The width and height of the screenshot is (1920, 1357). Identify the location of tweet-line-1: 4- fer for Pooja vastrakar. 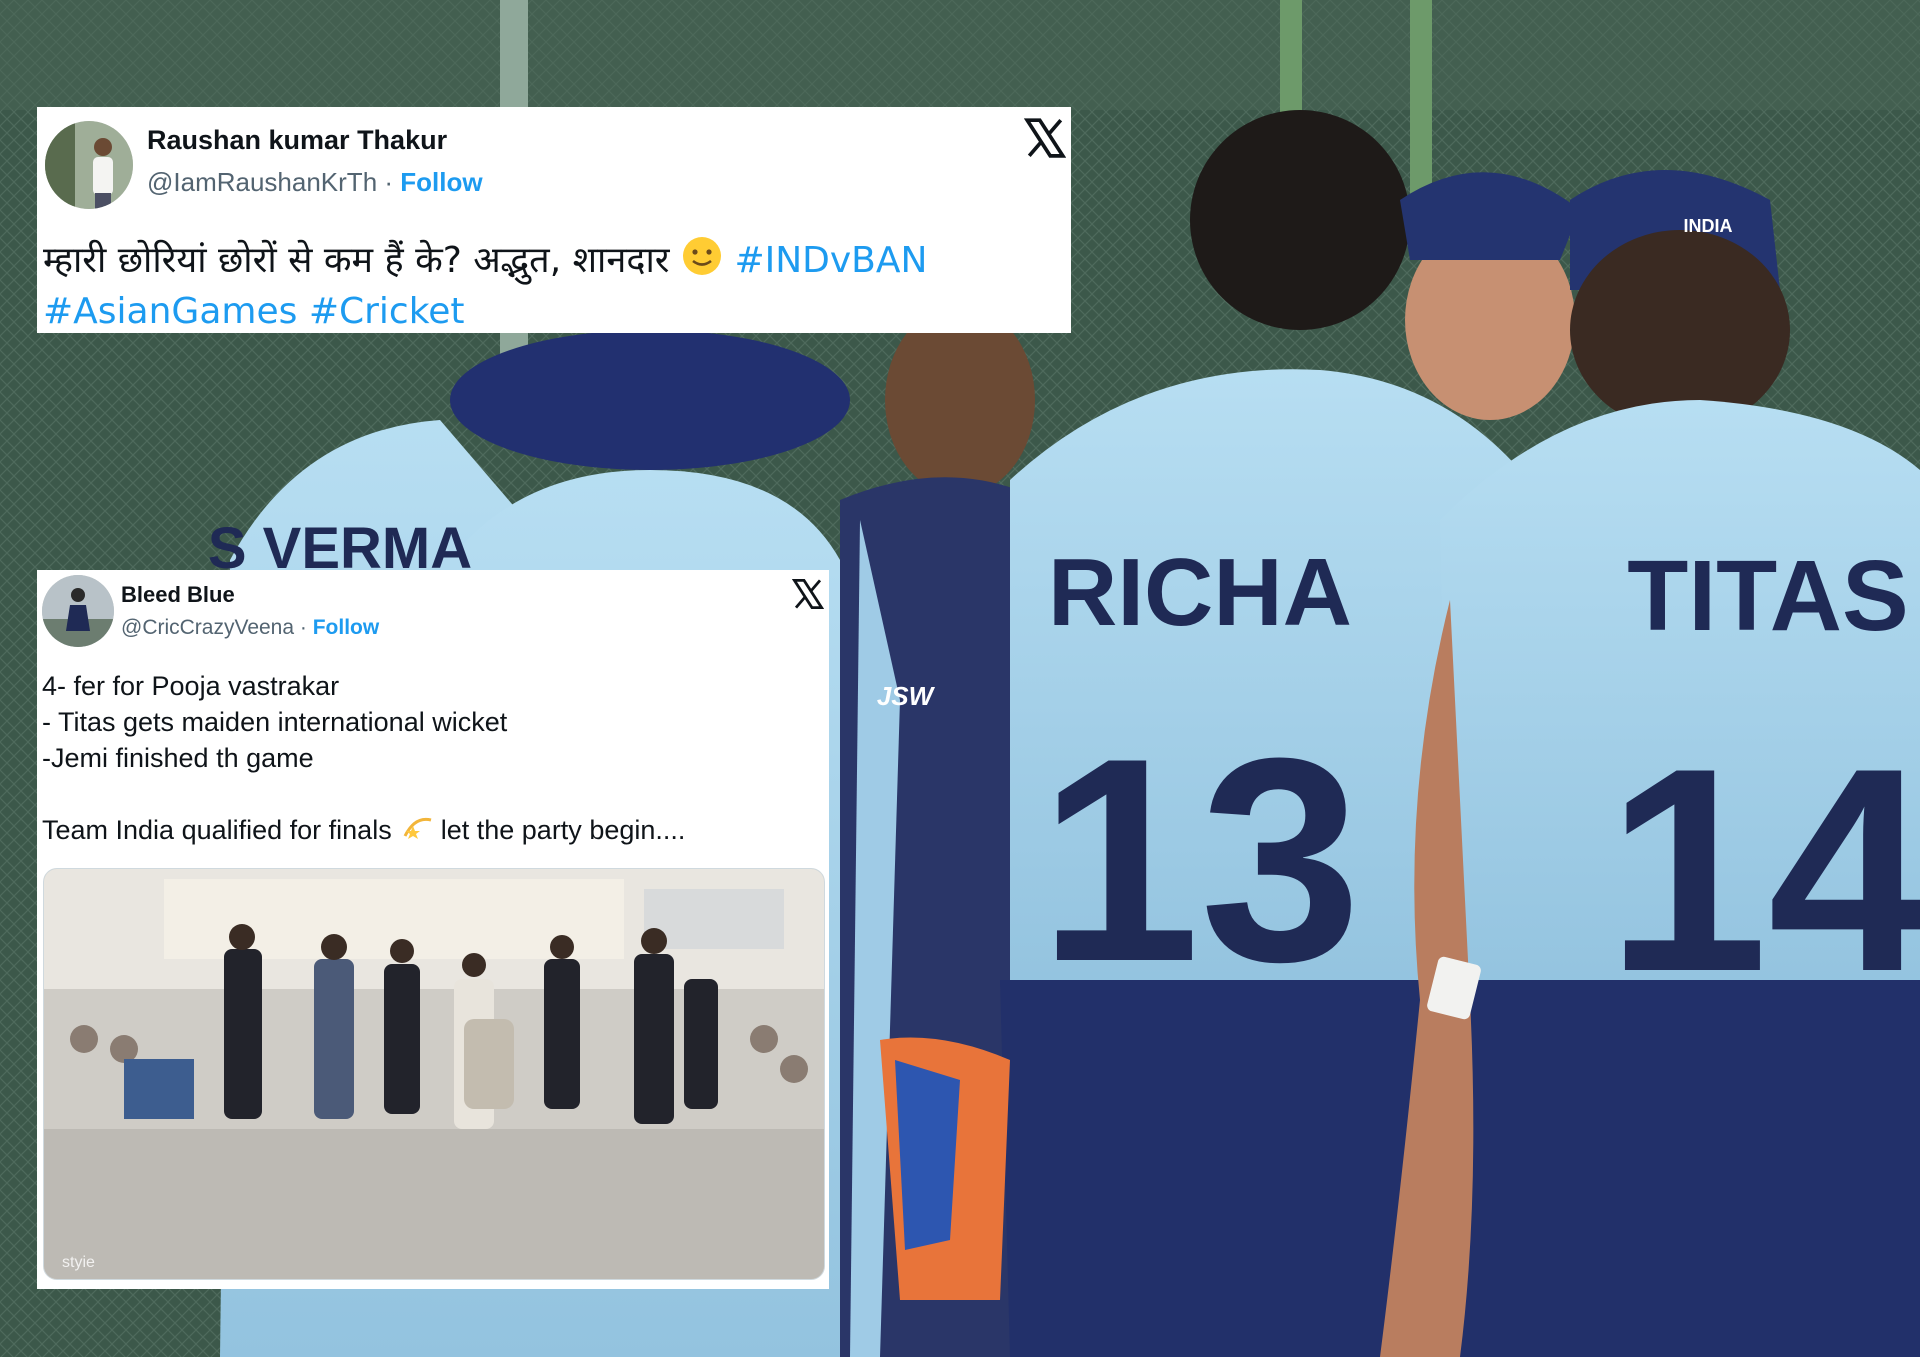
(191, 686).